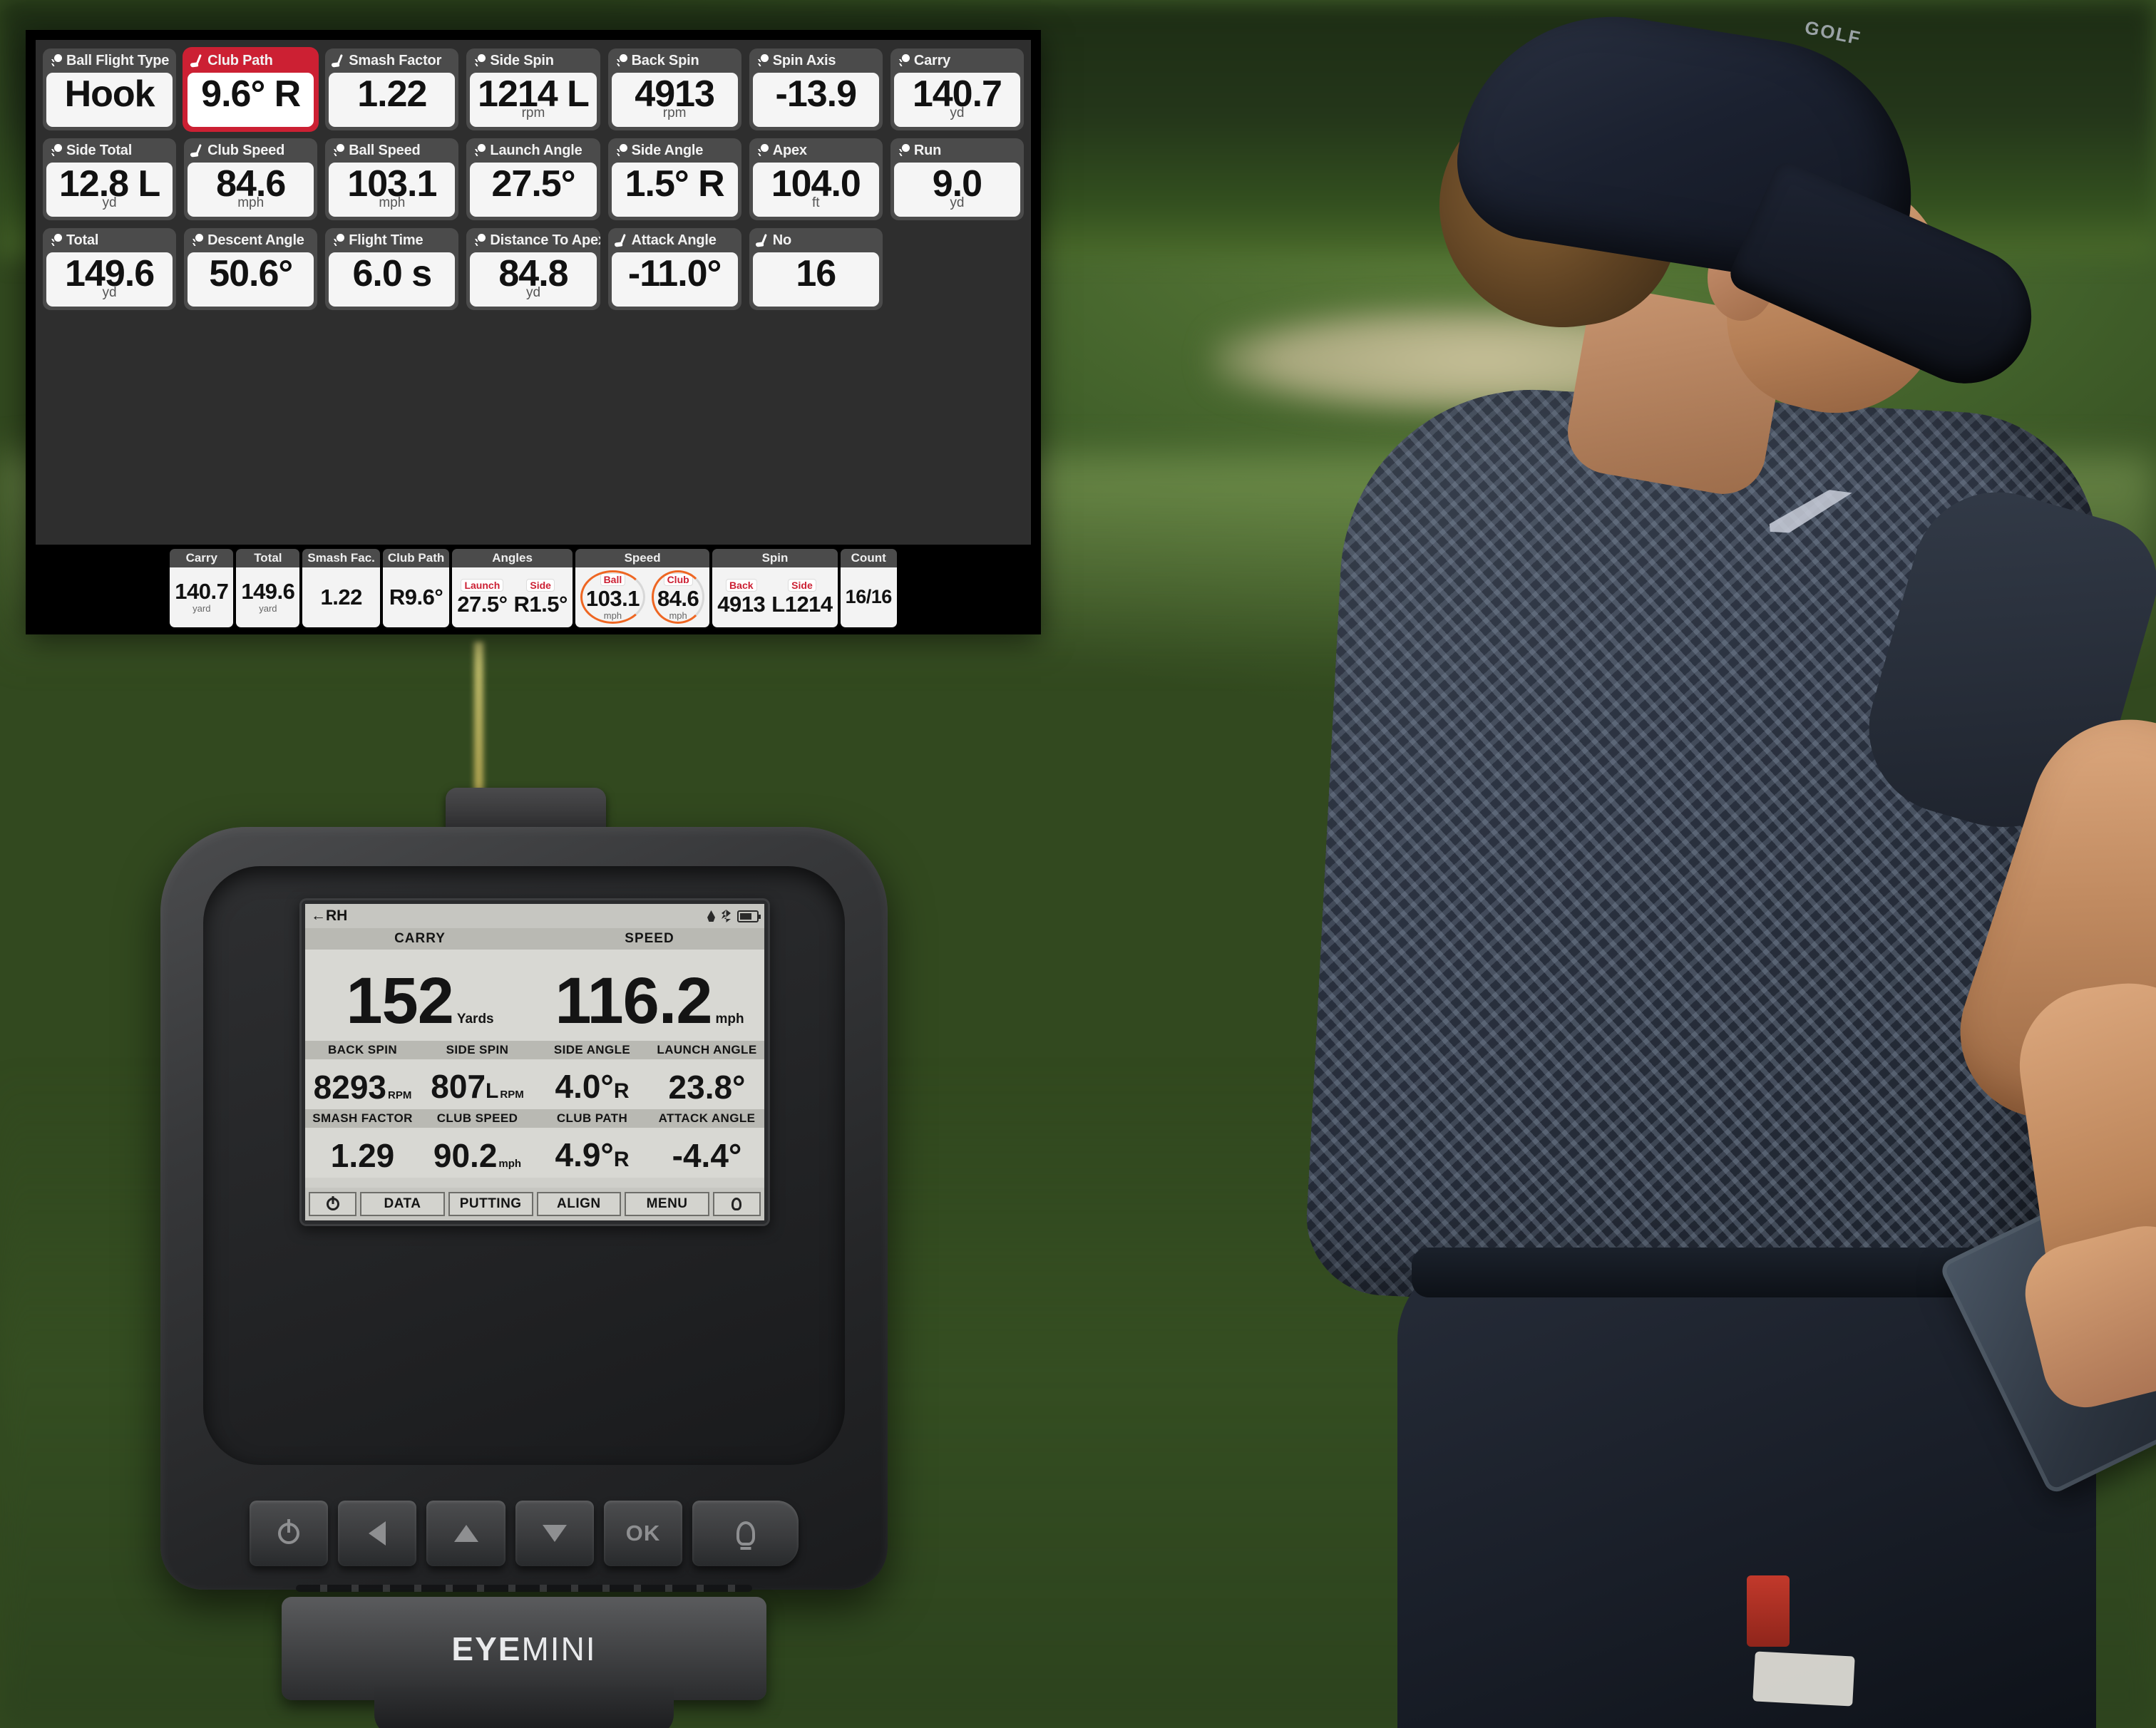 Image resolution: width=2156 pixels, height=1728 pixels. Describe the element at coordinates (250, 240) in the screenshot. I see `tile-header: Descent Angle` at that location.